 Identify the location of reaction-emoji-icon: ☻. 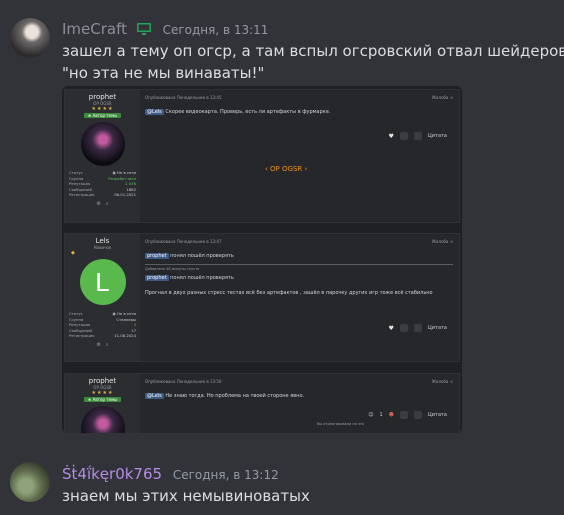
(391, 415).